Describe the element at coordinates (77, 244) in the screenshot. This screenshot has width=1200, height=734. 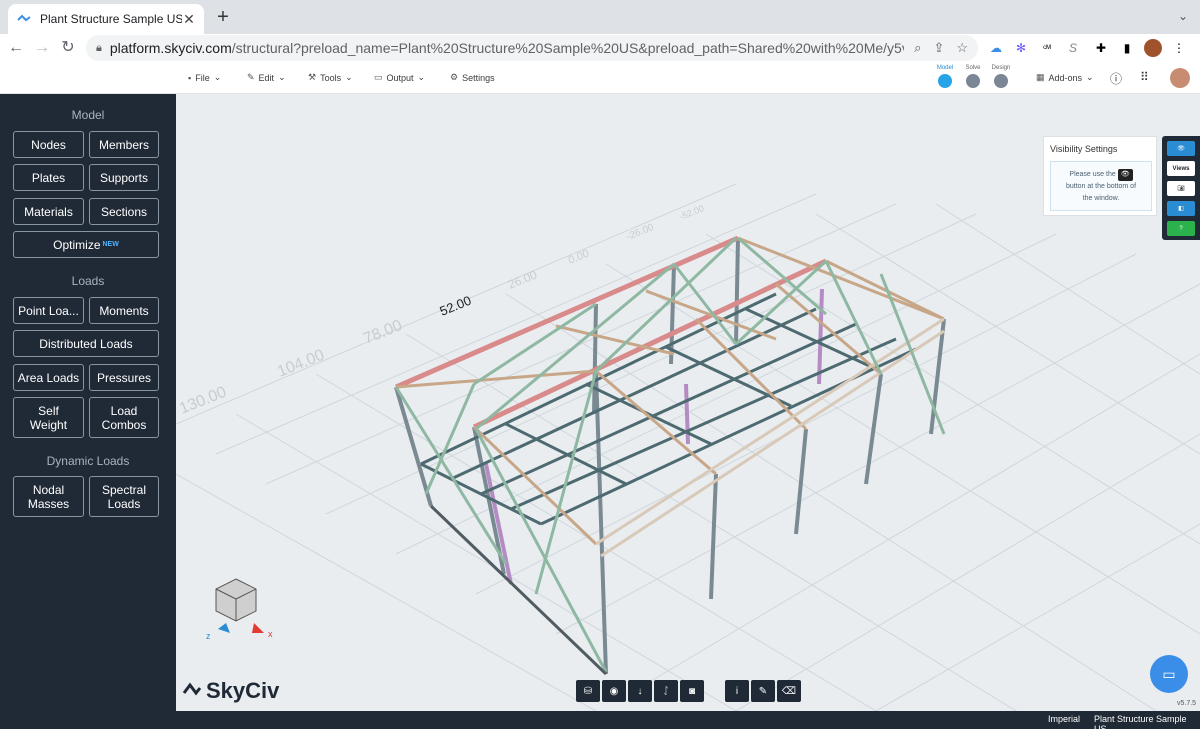
I see `optimize-label: Optimize` at that location.